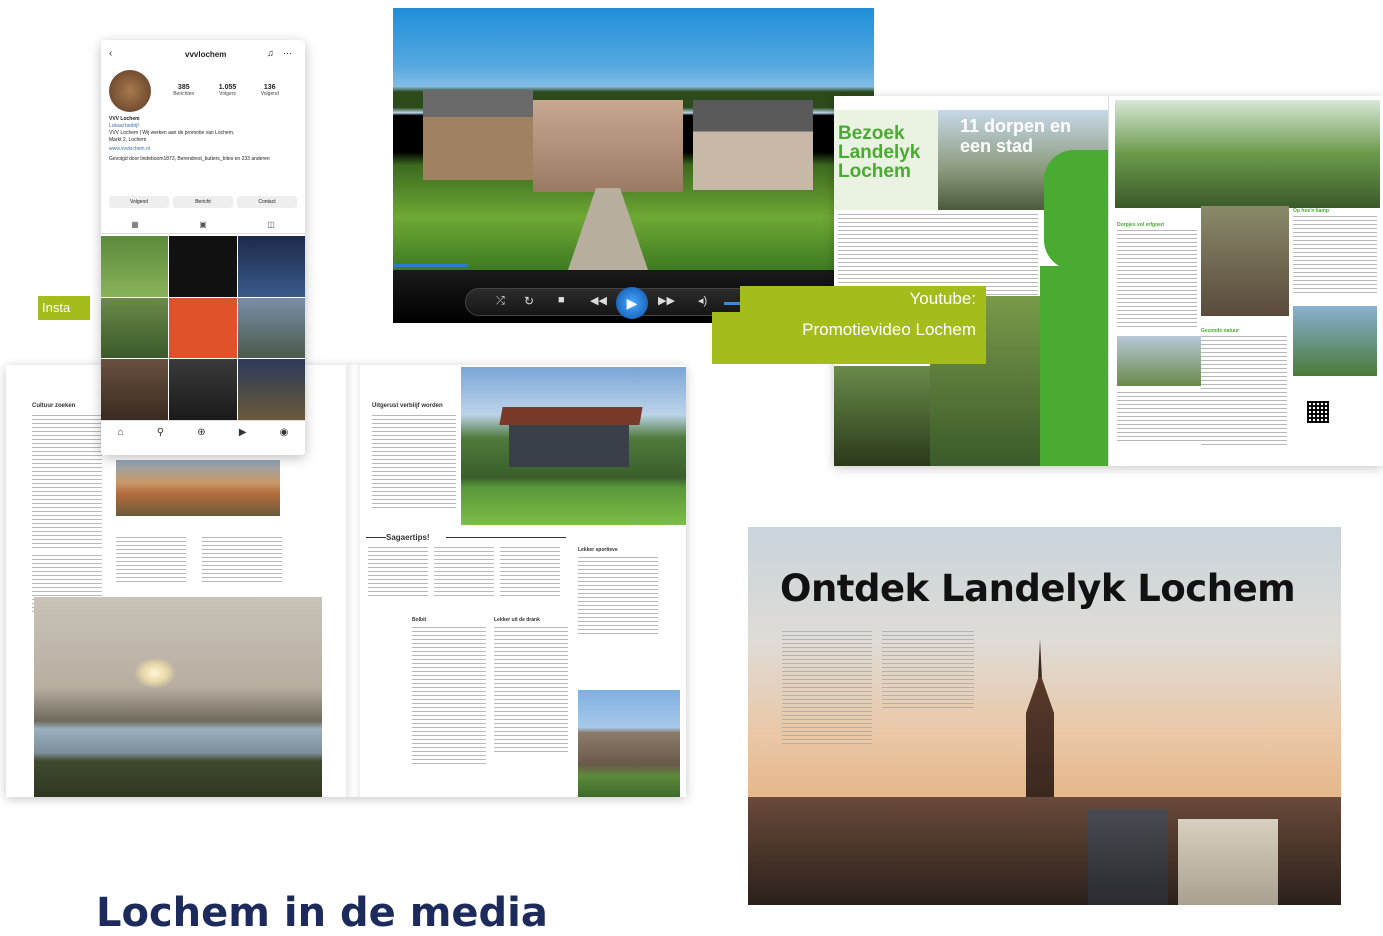  I want to click on video-frame-castle, so click(633, 139).